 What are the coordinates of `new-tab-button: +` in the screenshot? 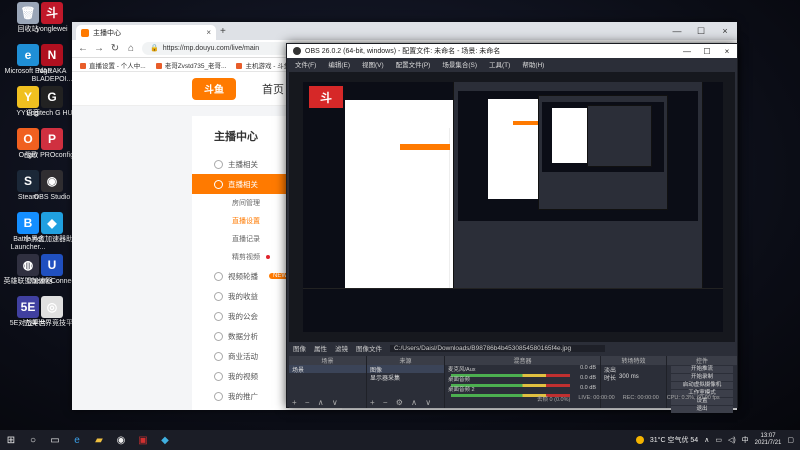 It's located at (223, 31).